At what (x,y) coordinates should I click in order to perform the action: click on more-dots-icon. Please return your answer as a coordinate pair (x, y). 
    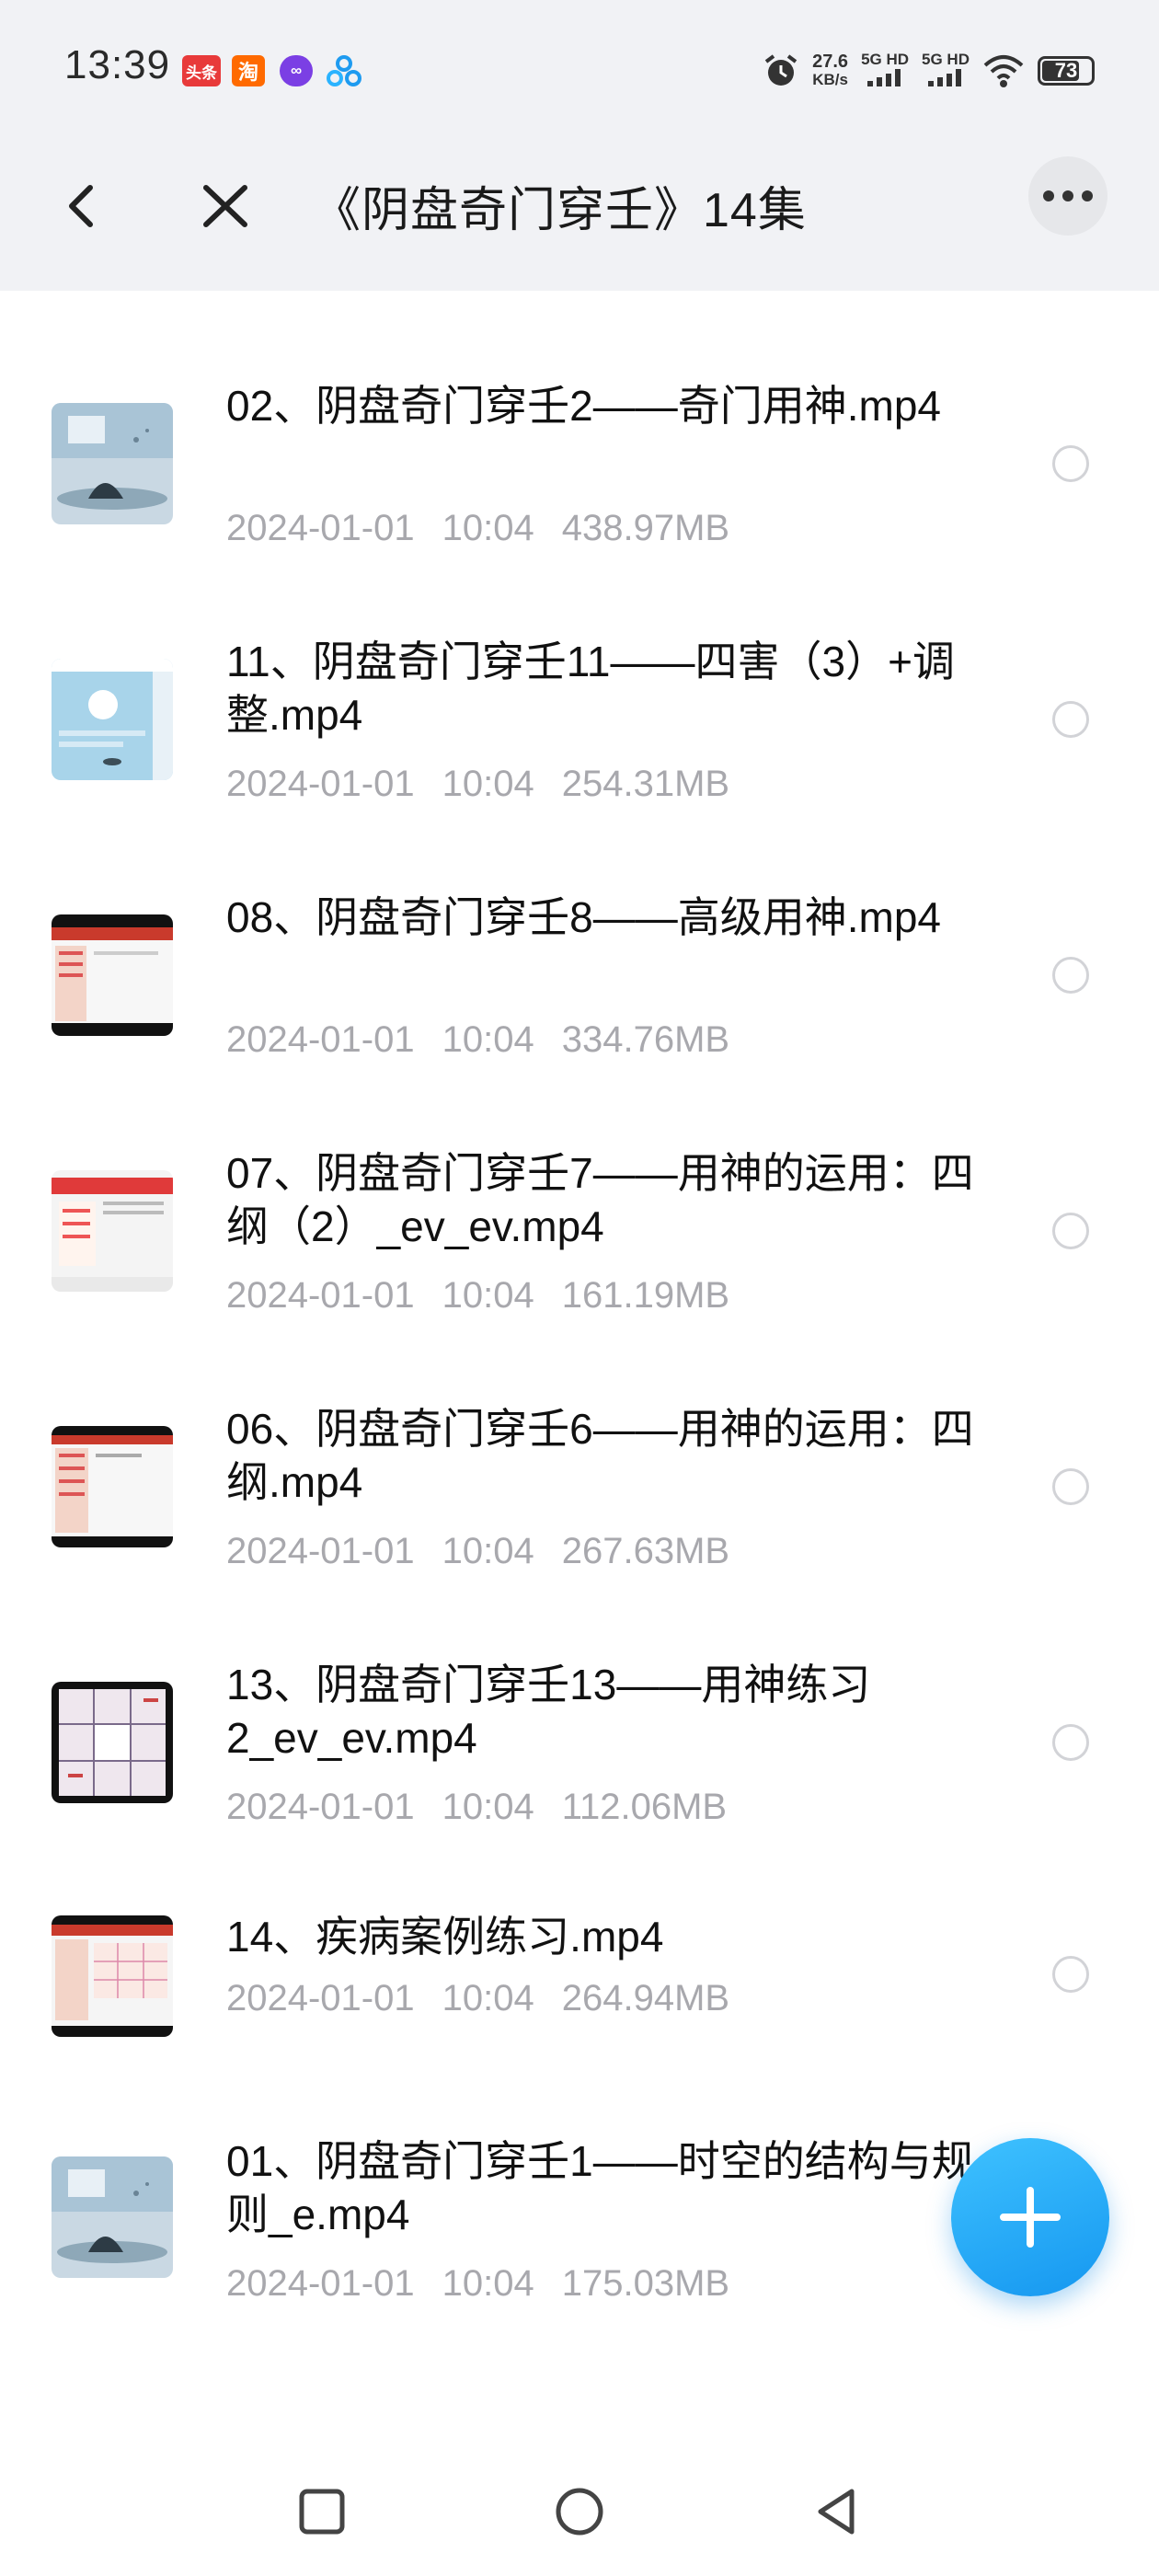
    Looking at the image, I should click on (1068, 195).